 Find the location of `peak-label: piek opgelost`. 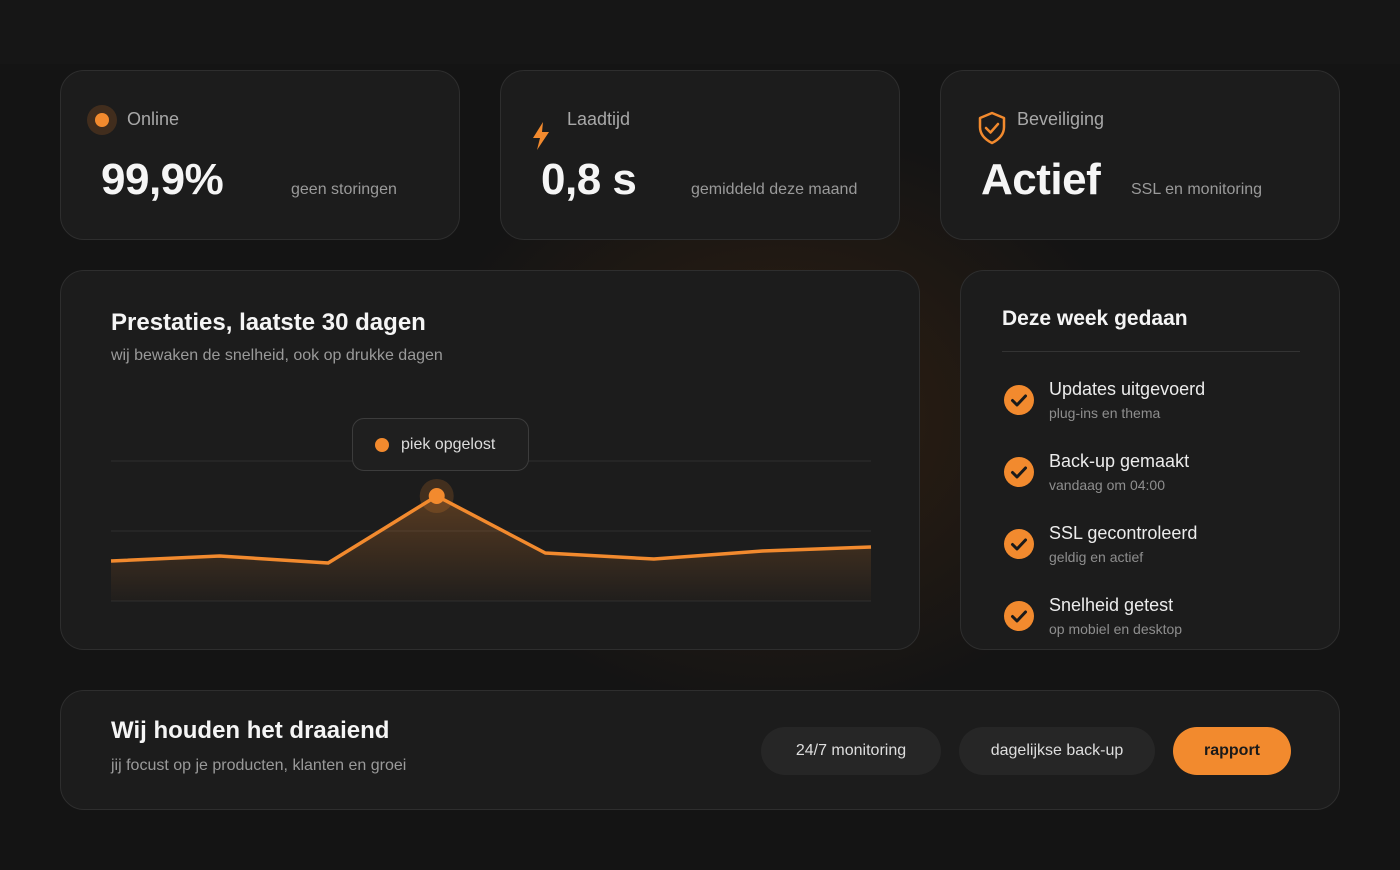

peak-label: piek opgelost is located at coordinates (448, 444).